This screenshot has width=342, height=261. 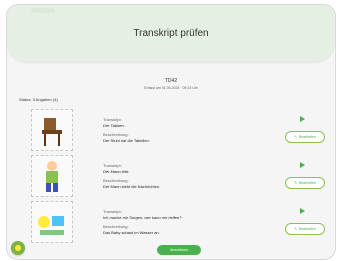 I want to click on document-title-area: TD42 Erfasst am 01.06.2024 · 09:24 Uhr, so click(x=171, y=84).